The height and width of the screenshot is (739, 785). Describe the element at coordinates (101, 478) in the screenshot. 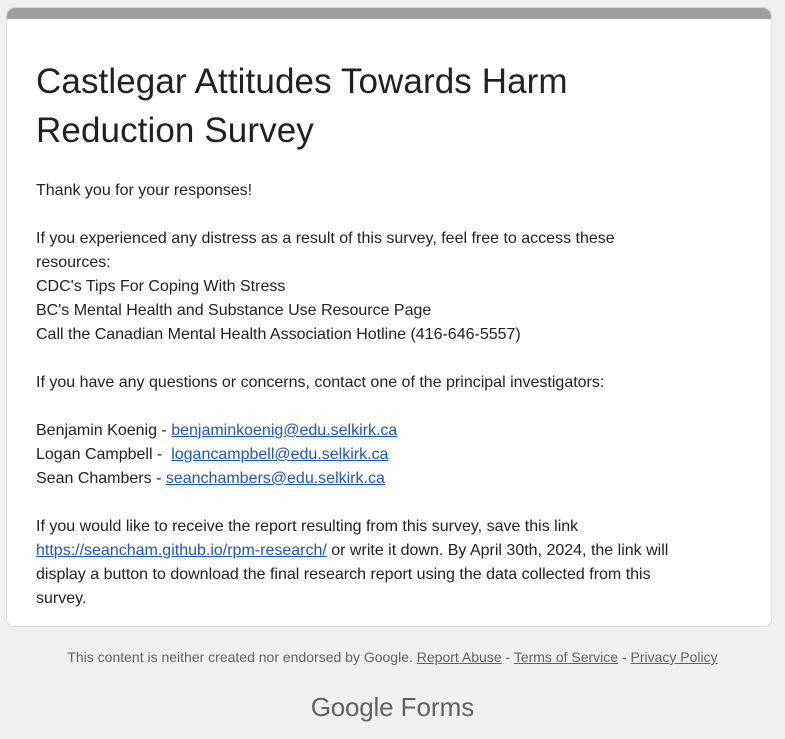

I see `investigator-name: Sean Chambers -` at that location.